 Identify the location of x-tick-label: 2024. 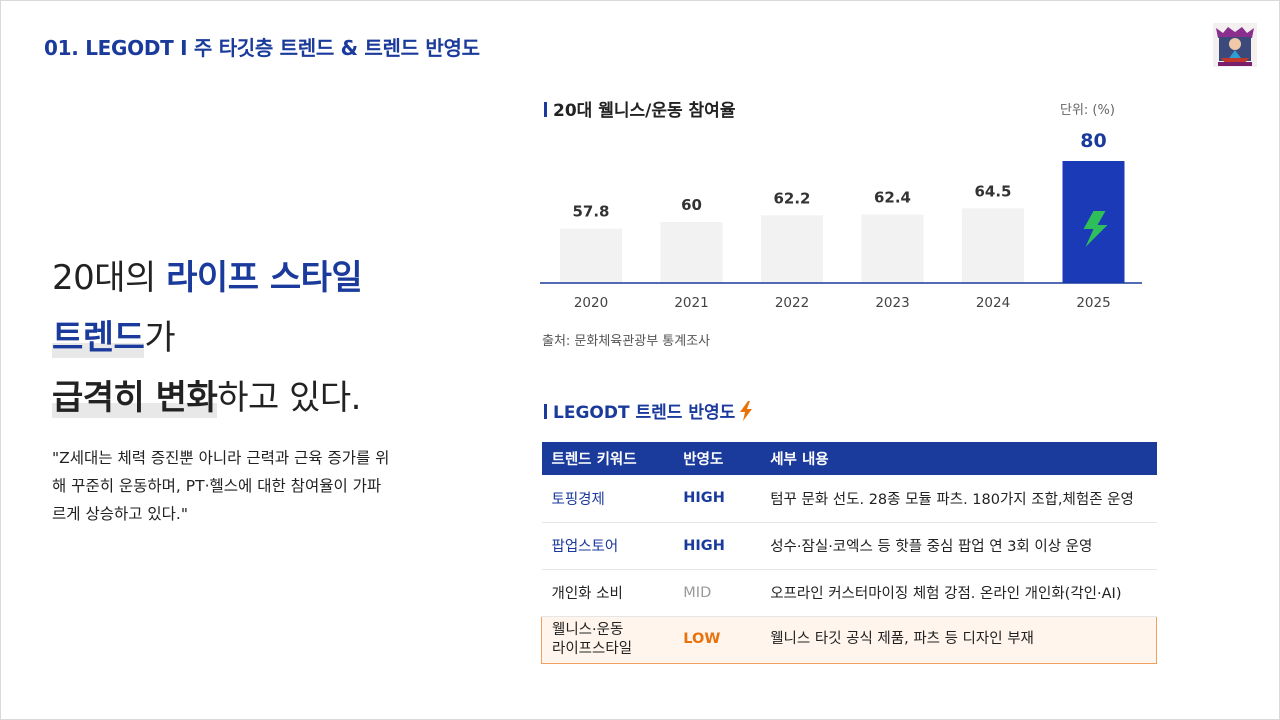
(993, 303).